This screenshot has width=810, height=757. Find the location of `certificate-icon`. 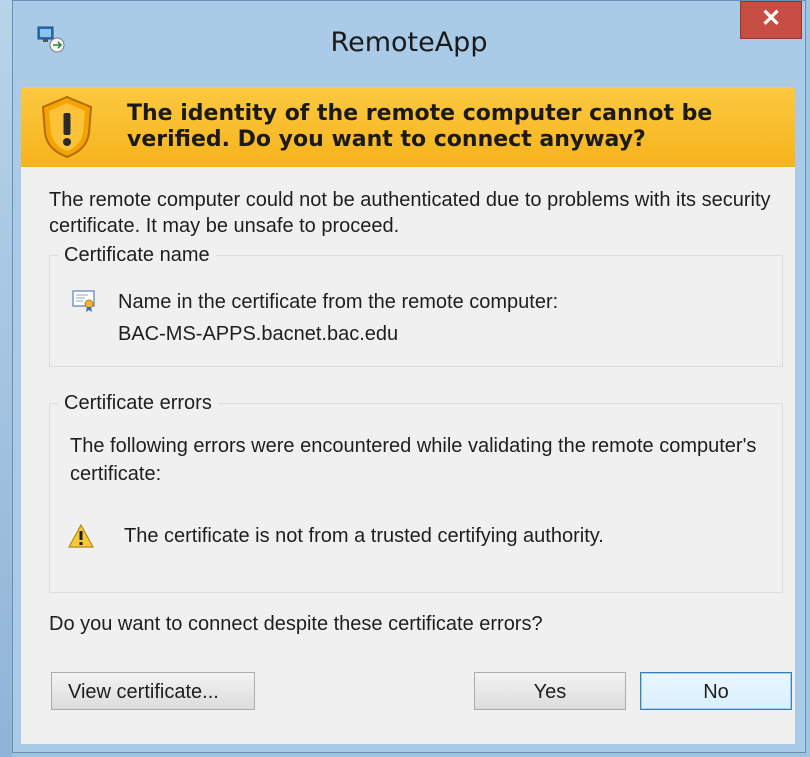

certificate-icon is located at coordinates (83, 301).